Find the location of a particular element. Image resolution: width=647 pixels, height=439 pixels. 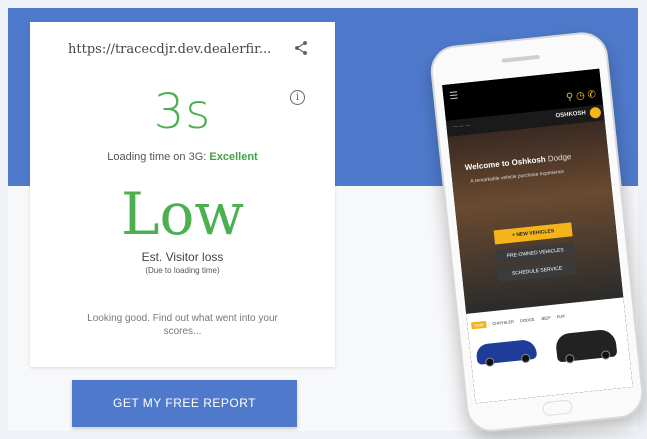

phone-speaker is located at coordinates (520, 58).